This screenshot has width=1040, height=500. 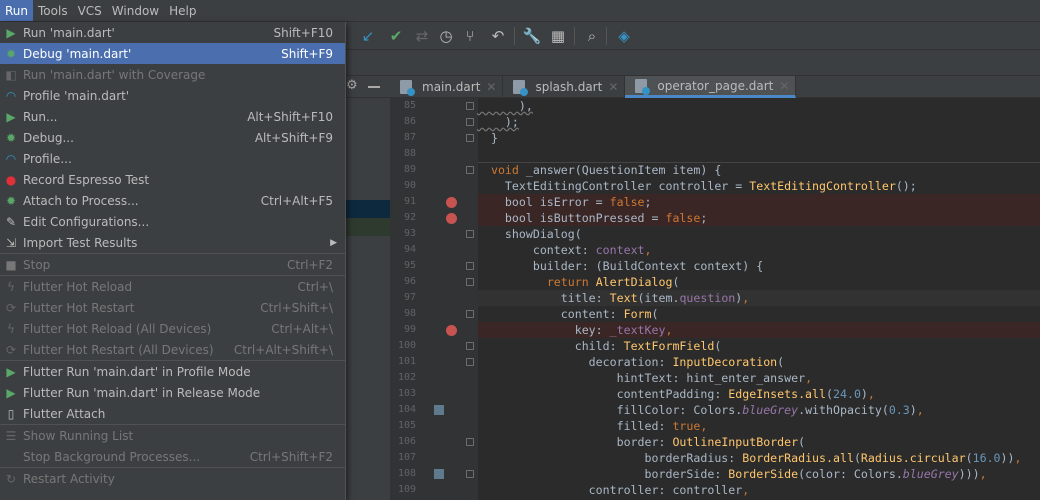 What do you see at coordinates (76, 95) in the screenshot?
I see `menu-item-label: Profile 'main.dart'` at bounding box center [76, 95].